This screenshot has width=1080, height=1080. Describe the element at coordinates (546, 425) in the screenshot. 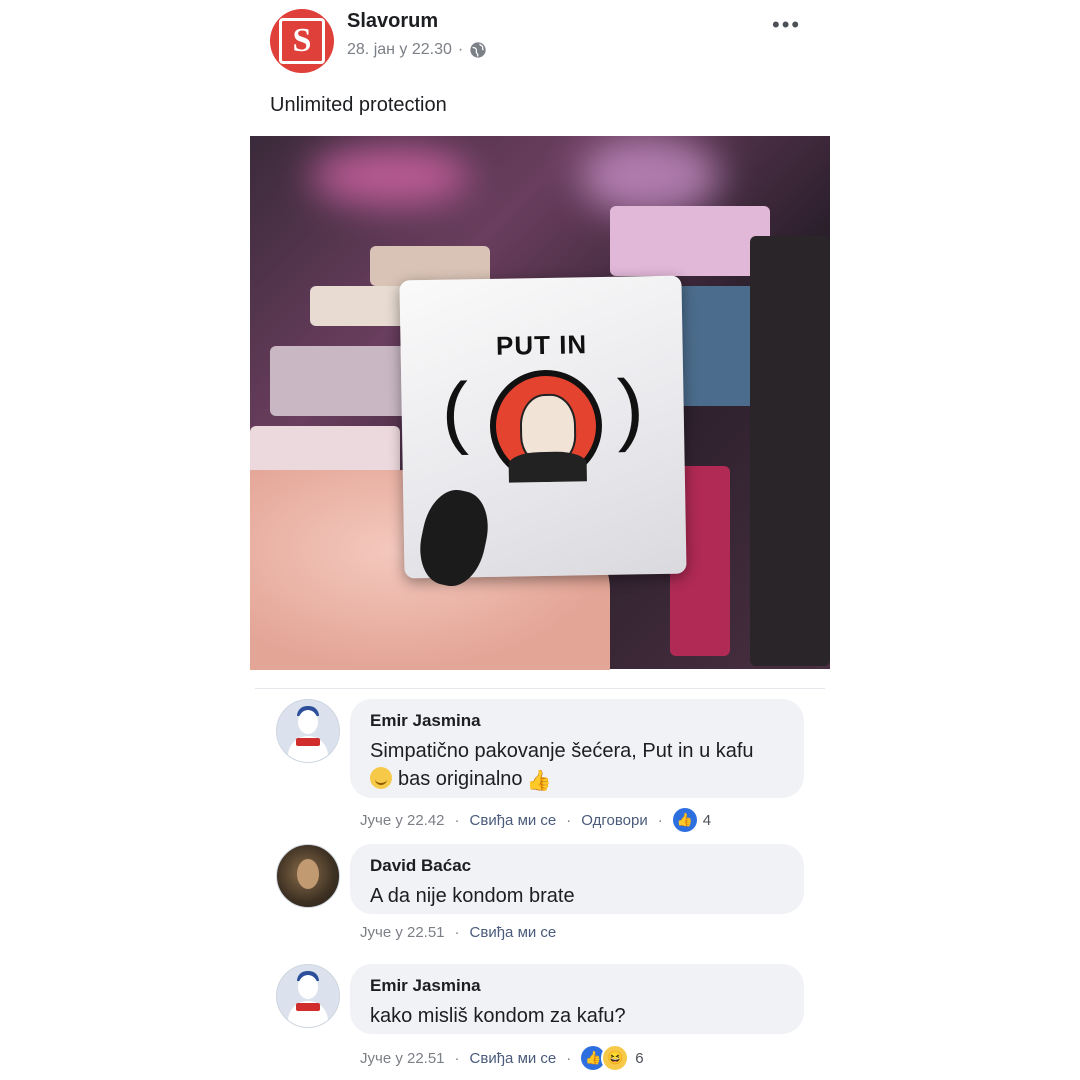

I see `portrait-emblem` at that location.